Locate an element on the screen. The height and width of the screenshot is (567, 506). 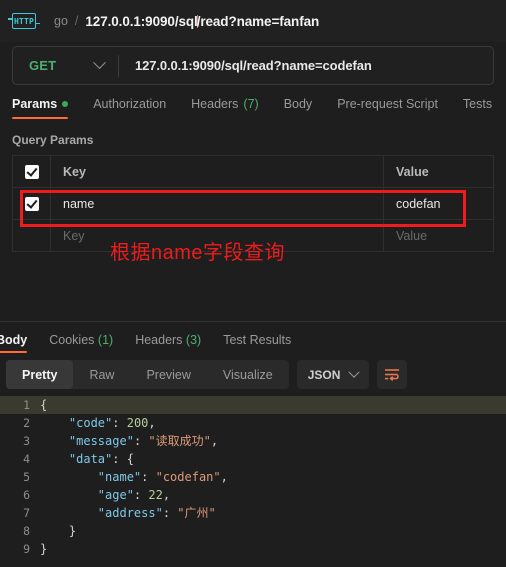
line-number: 3 is located at coordinates (26, 441).